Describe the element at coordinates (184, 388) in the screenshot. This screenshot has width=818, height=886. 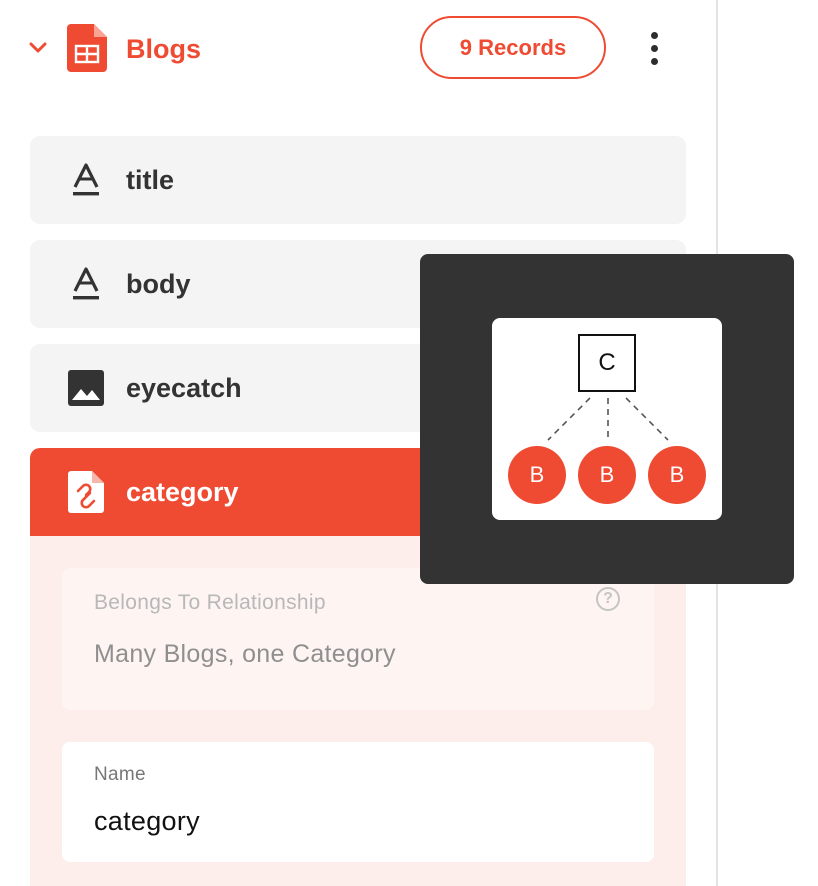
I see `field-label: eyecatch` at that location.